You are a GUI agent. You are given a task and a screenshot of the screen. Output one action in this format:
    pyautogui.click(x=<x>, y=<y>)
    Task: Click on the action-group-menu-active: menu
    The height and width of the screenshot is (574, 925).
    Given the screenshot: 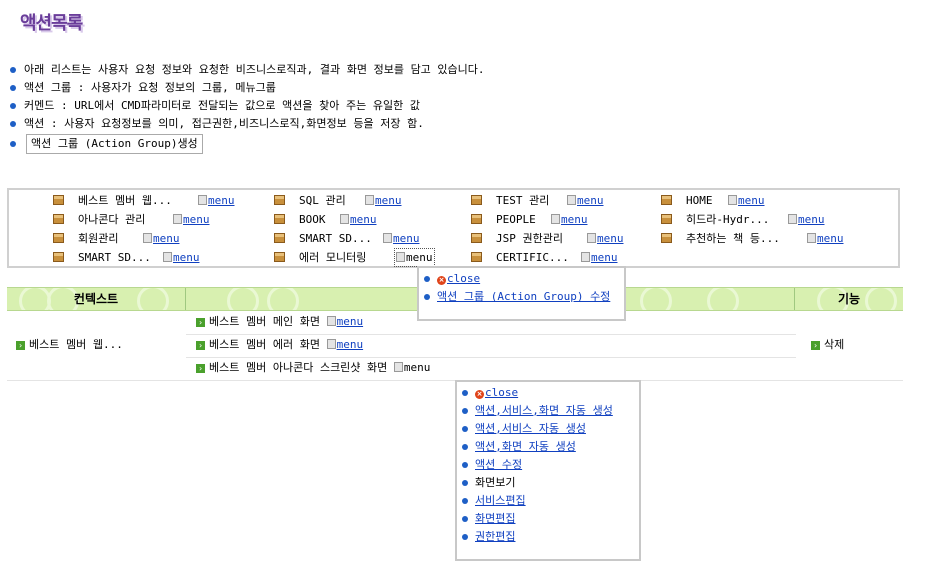 What is the action you would take?
    pyautogui.click(x=414, y=257)
    